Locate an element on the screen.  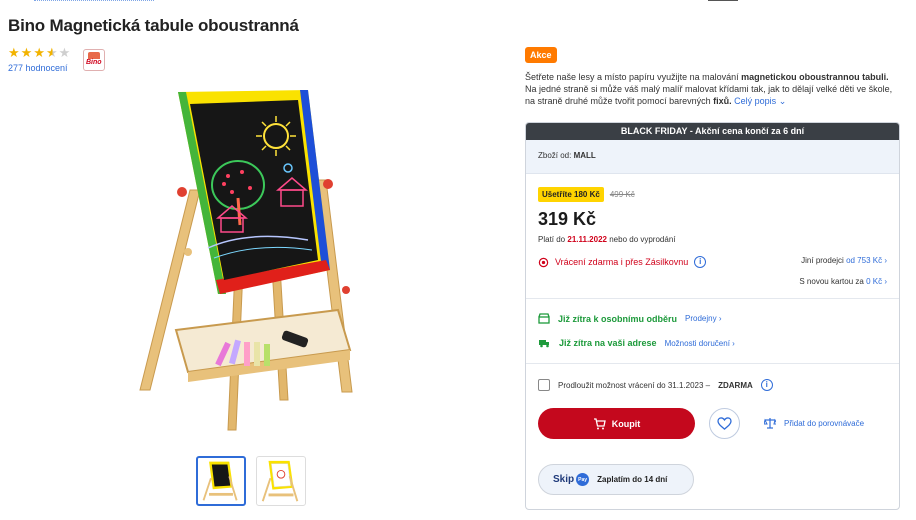
extend-return-checkbox is located at coordinates (544, 385).